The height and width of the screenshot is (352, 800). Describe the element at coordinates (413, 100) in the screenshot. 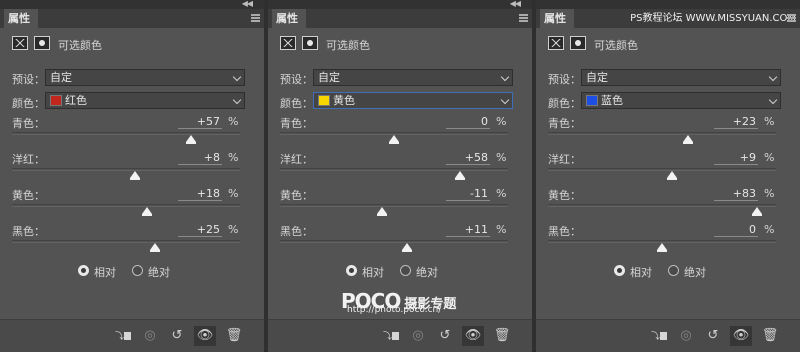

I see `color-select: 黄色` at that location.